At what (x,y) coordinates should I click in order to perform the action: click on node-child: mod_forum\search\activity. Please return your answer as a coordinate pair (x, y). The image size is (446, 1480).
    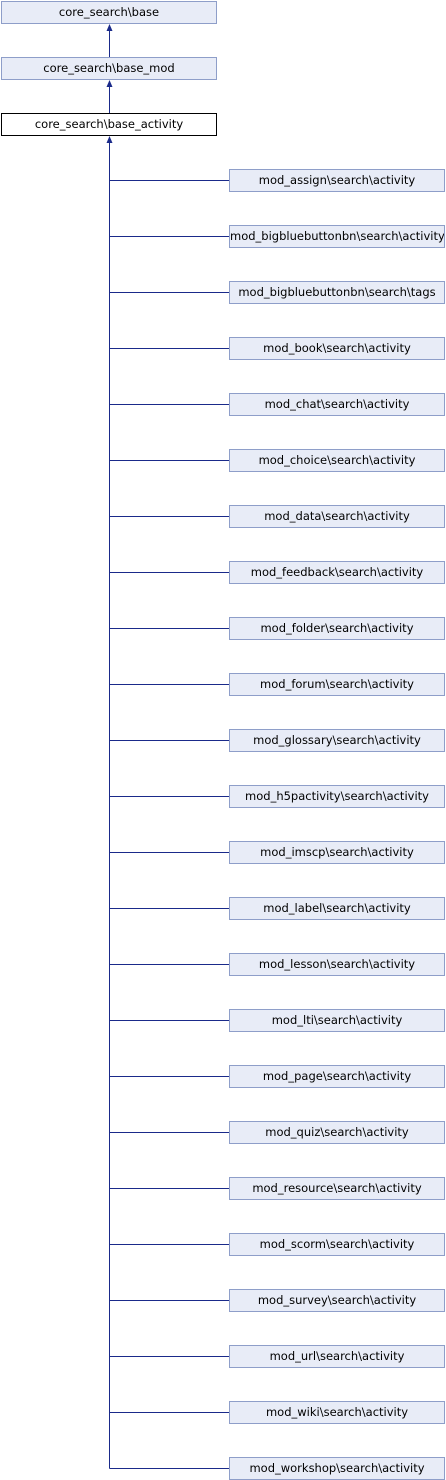
    Looking at the image, I should click on (337, 684).